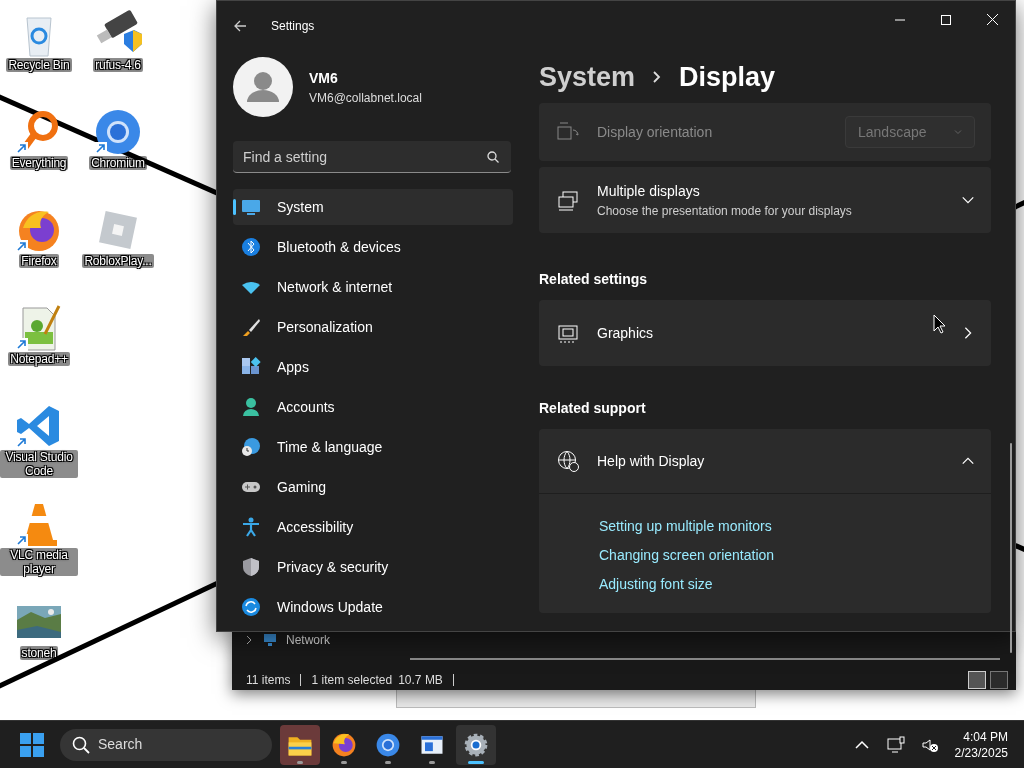  Describe the element at coordinates (593, 408) in the screenshot. I see `section-heading: Related support` at that location.